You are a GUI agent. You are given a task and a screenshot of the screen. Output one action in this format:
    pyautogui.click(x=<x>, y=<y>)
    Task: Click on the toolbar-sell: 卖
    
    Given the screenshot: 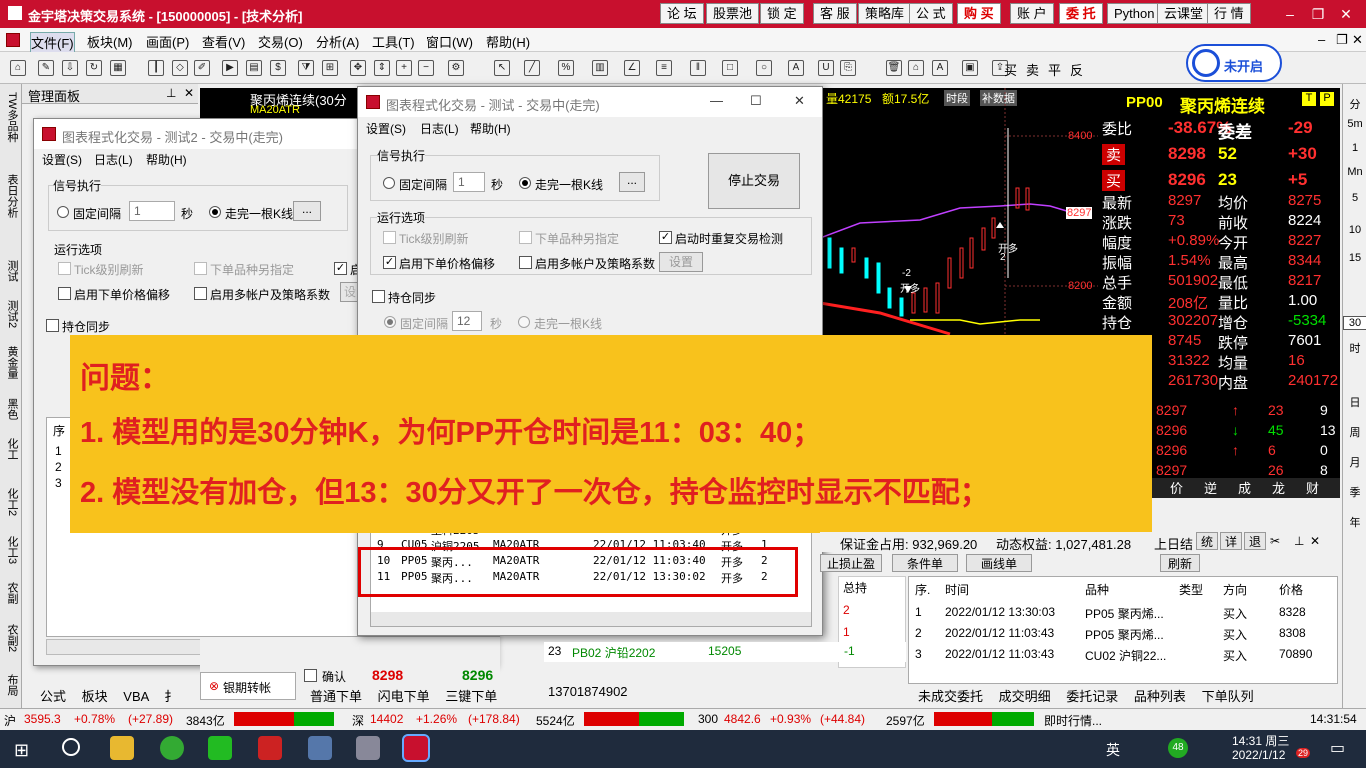 What is the action you would take?
    pyautogui.click(x=1032, y=69)
    